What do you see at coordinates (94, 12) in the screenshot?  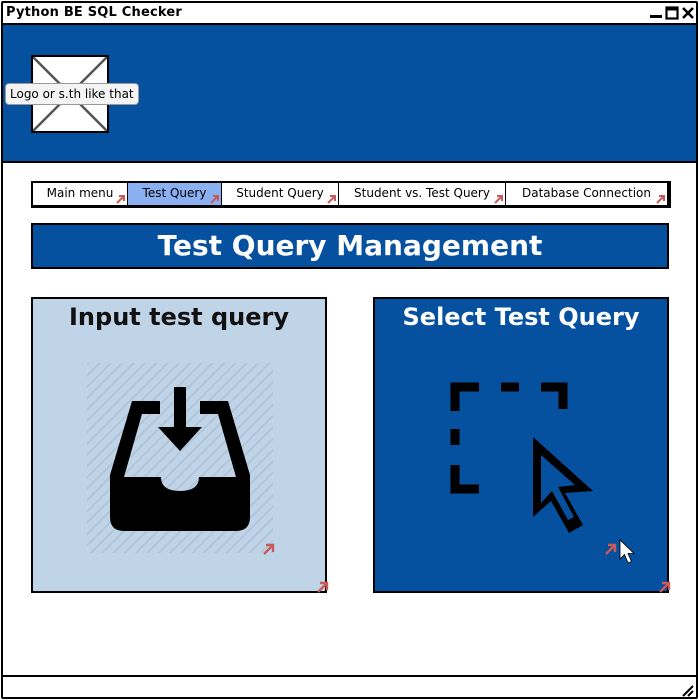 I see `window-title: Python BE SQL Checker` at bounding box center [94, 12].